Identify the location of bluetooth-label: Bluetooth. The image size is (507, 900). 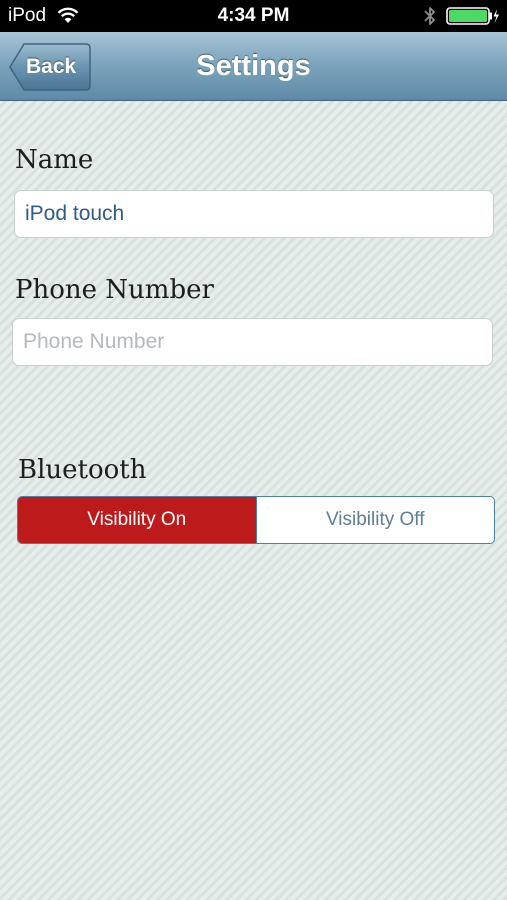
(82, 470).